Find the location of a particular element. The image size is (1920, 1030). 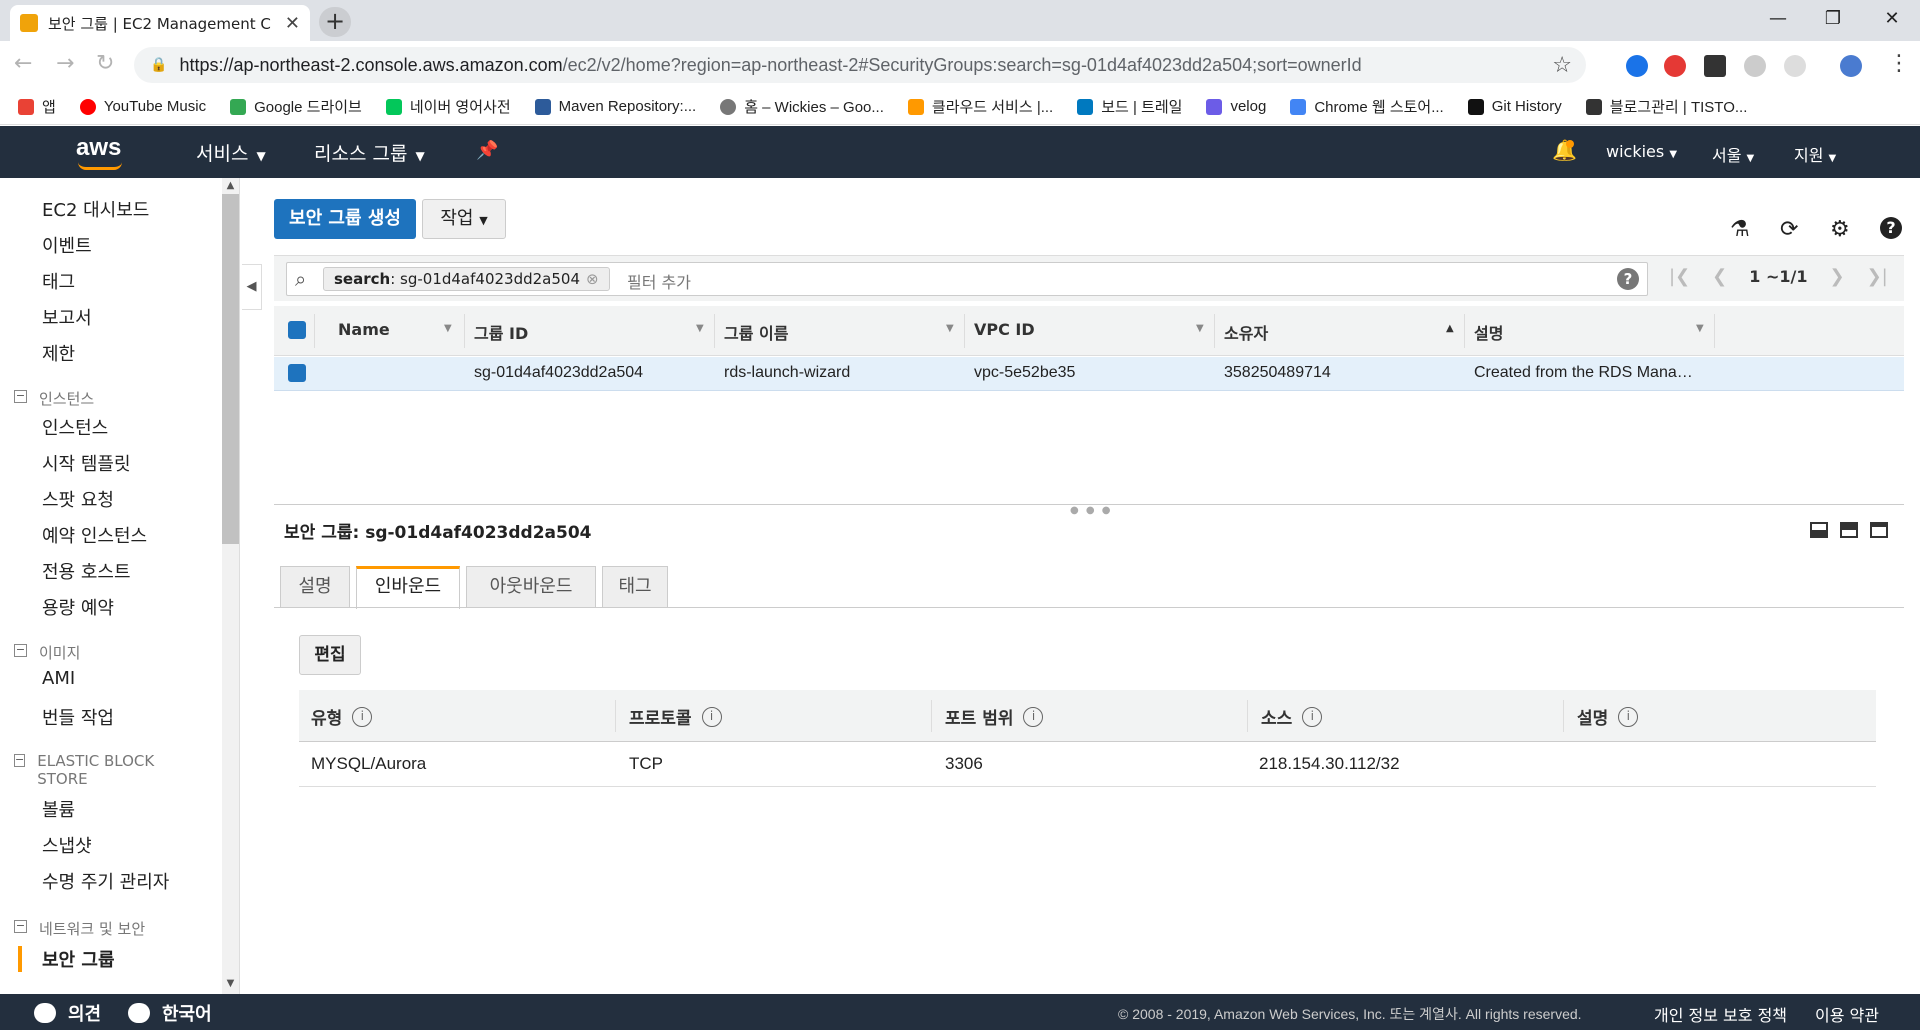

notification-bell-icon: 🔔 is located at coordinates (1564, 150).